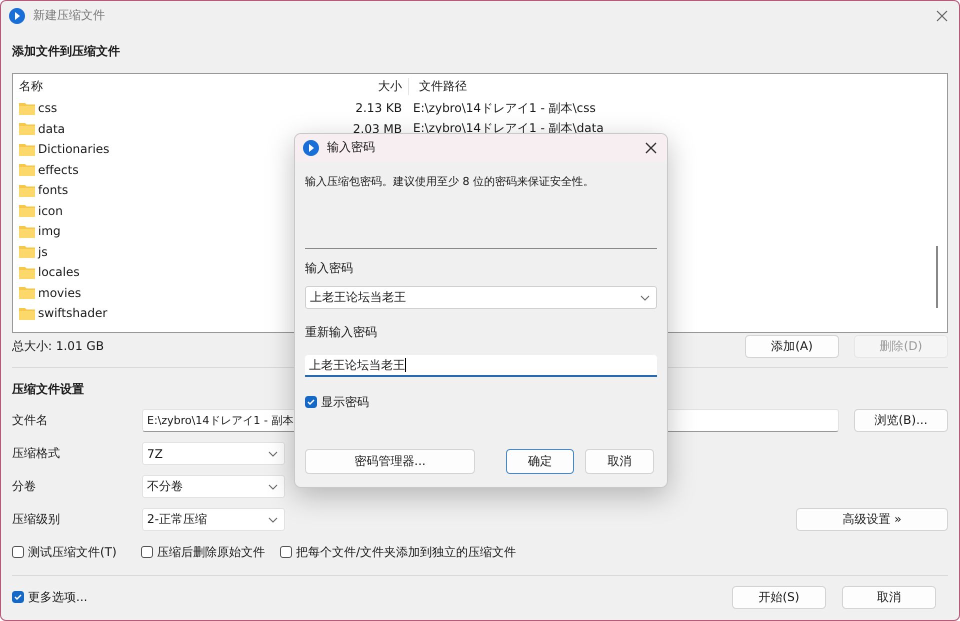 The width and height of the screenshot is (960, 621). I want to click on field-label: 压缩级别, so click(36, 519).